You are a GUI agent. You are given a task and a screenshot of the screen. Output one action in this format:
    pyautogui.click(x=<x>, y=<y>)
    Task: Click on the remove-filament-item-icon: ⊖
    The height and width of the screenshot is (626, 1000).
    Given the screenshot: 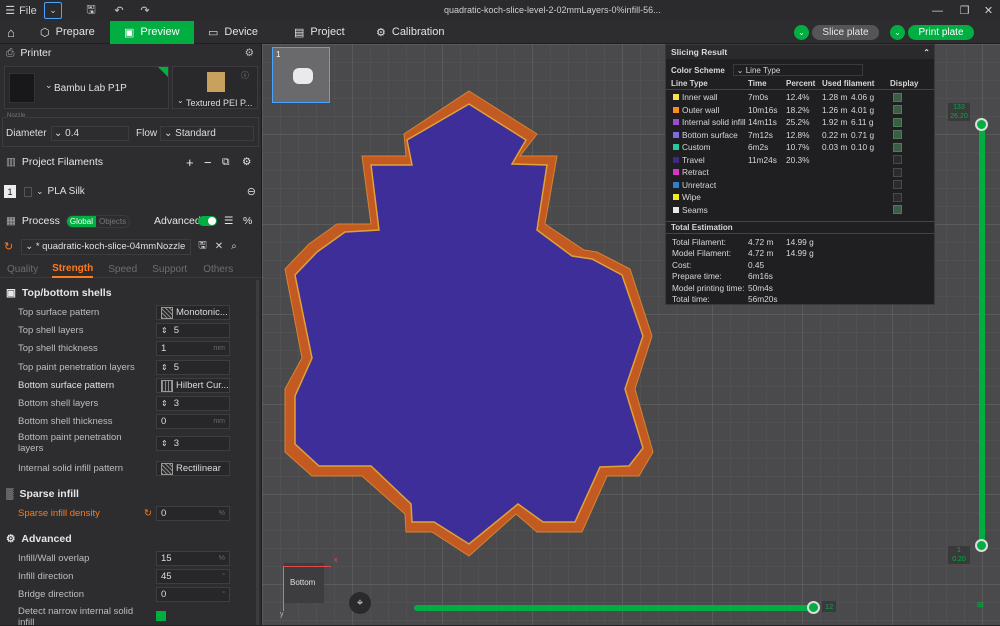 What is the action you would take?
    pyautogui.click(x=251, y=191)
    